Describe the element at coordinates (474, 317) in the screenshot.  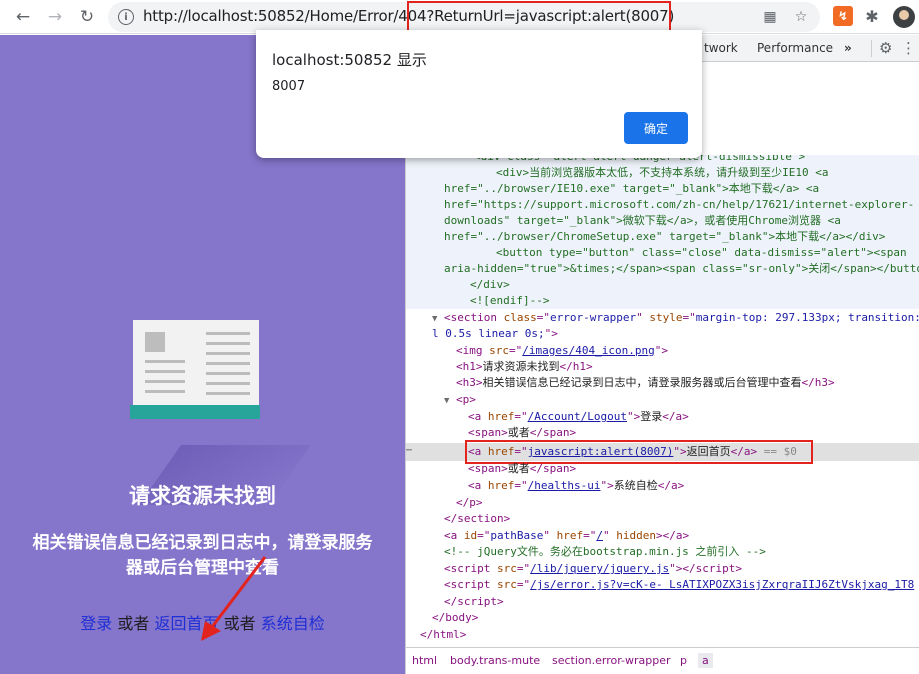
I see `tag-name: section` at that location.